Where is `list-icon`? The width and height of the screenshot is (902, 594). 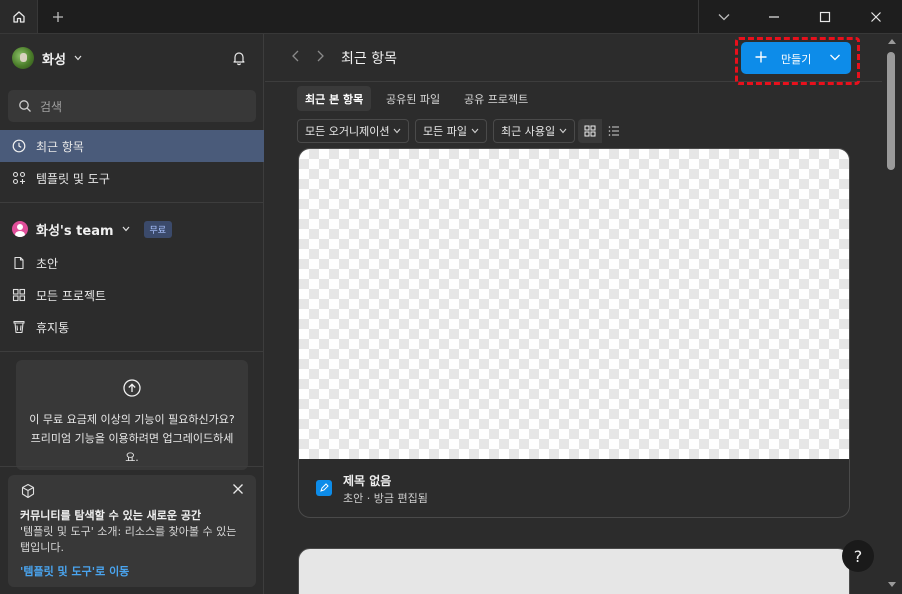
list-icon is located at coordinates (614, 131).